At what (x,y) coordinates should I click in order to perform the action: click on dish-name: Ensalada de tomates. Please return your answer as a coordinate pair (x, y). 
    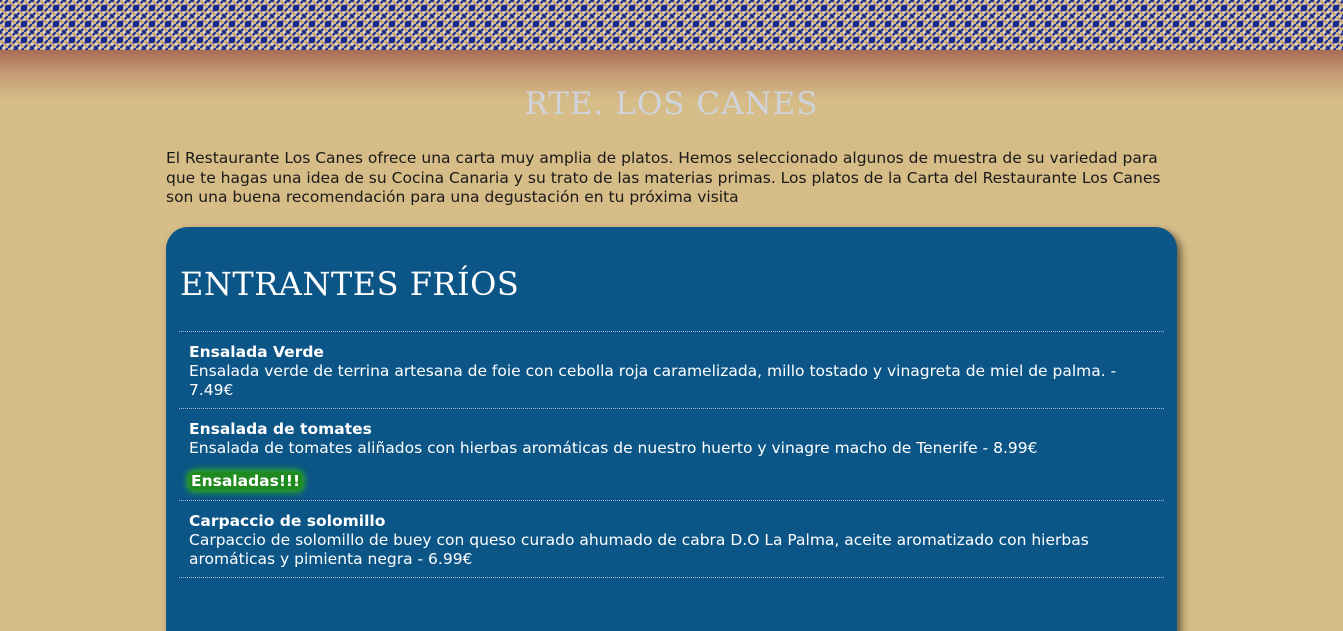
    Looking at the image, I should click on (280, 429).